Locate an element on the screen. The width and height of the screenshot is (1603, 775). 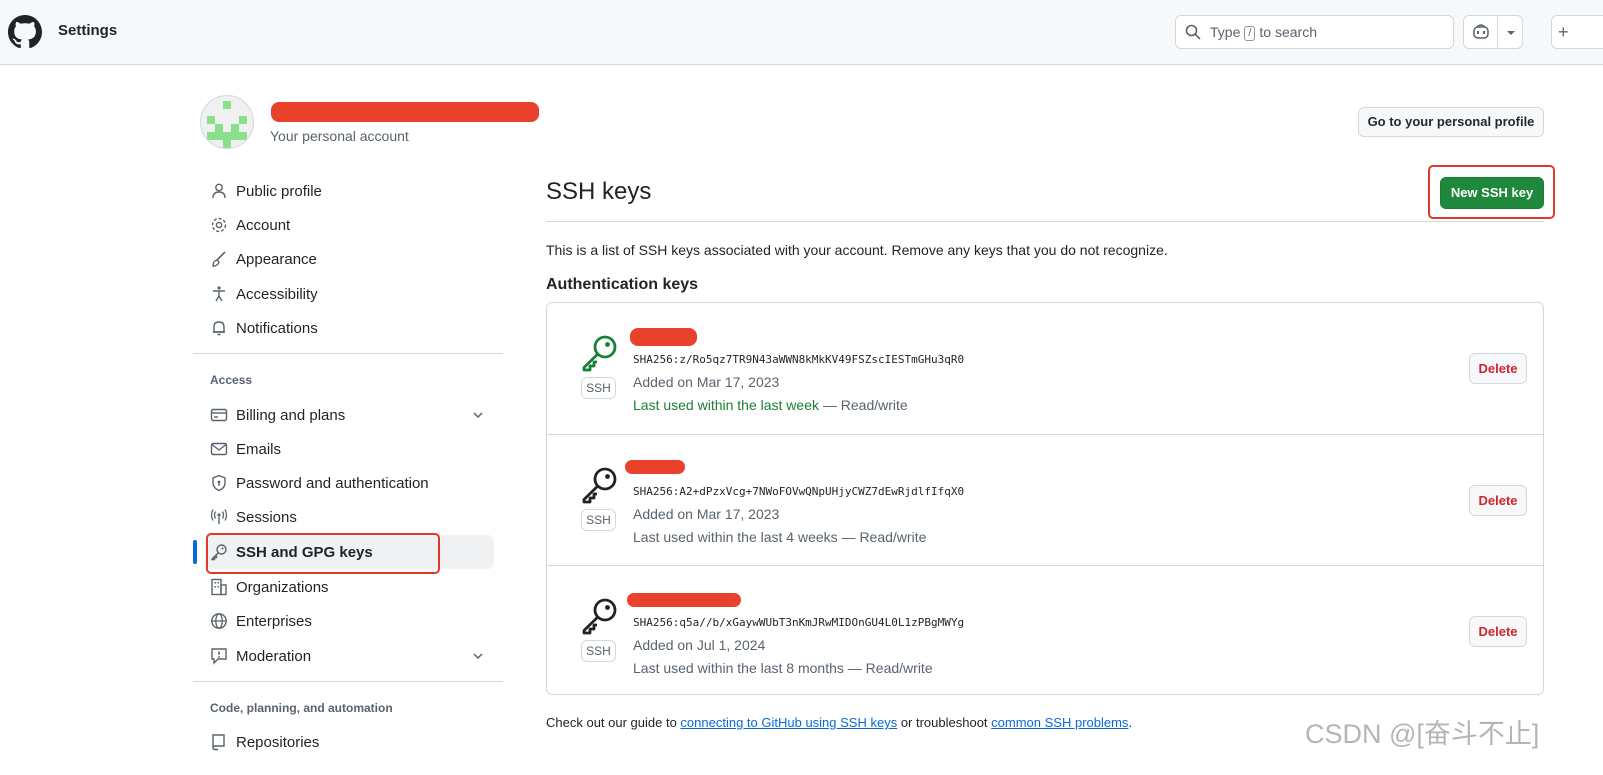
github-logo-icon is located at coordinates (25, 32).